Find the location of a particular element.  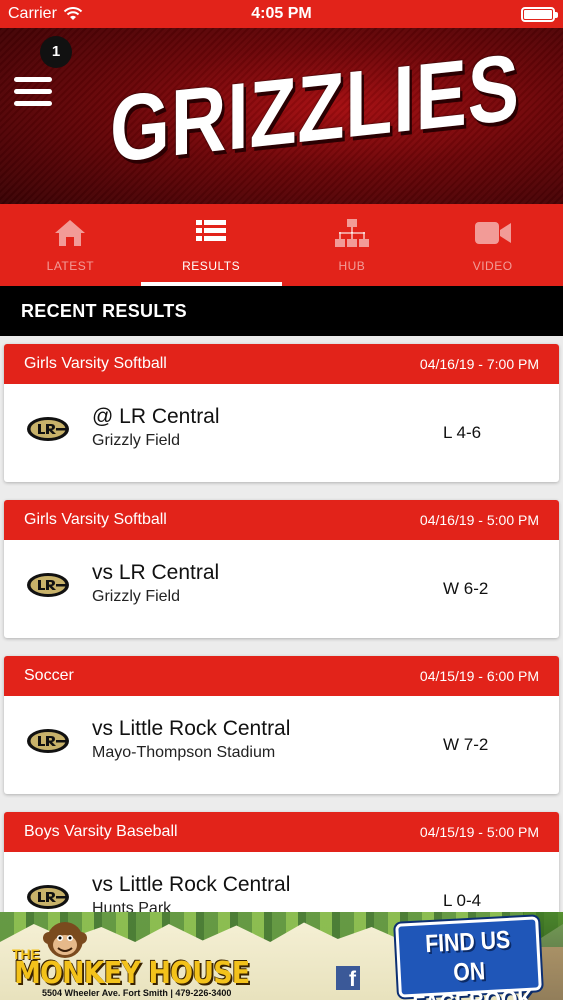

card-datetime: 04/15/19 - 6:00 PM is located at coordinates (479, 676).